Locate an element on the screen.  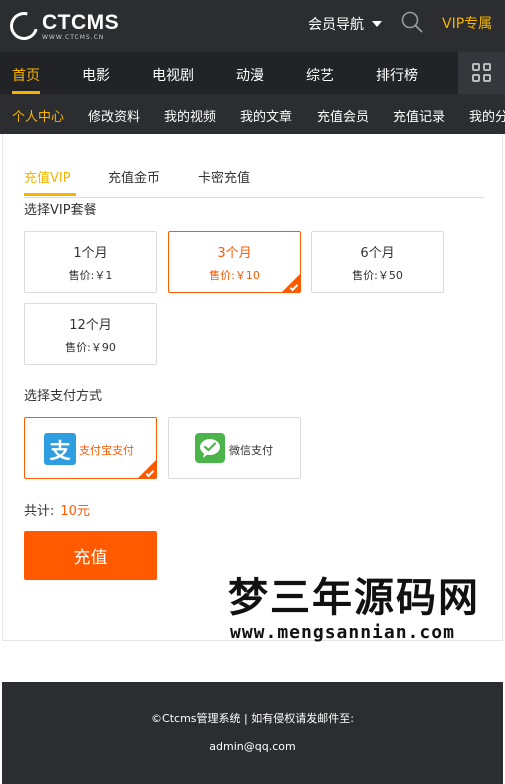
vip-option-6-months: 6个月 售价:￥50 is located at coordinates (377, 262).